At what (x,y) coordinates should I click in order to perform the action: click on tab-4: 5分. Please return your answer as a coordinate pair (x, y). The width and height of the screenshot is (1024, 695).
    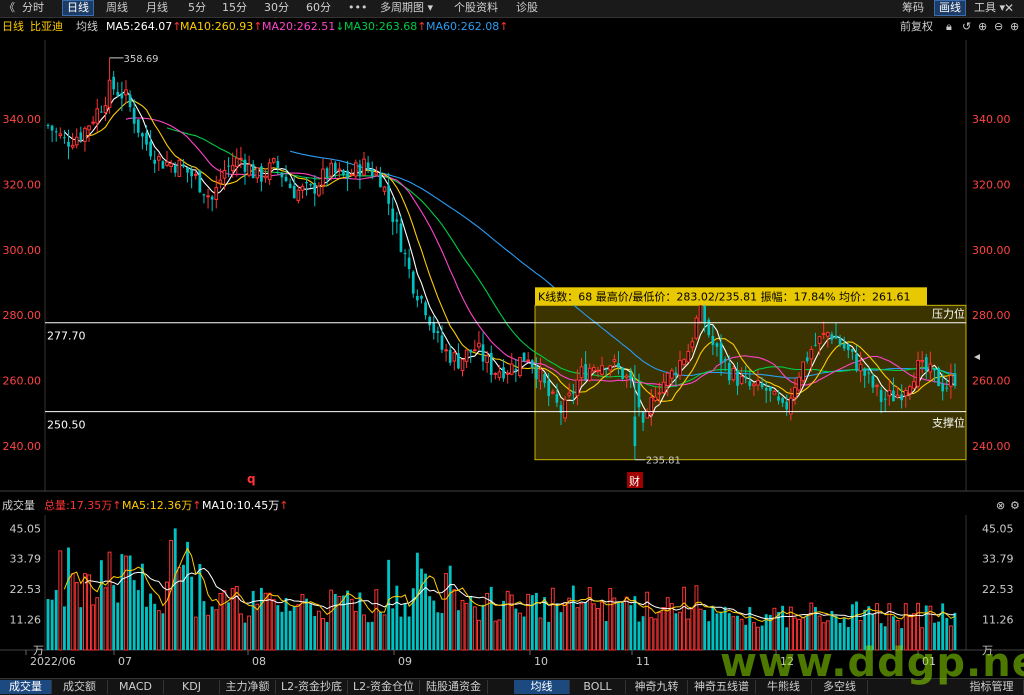
    Looking at the image, I should click on (197, 8).